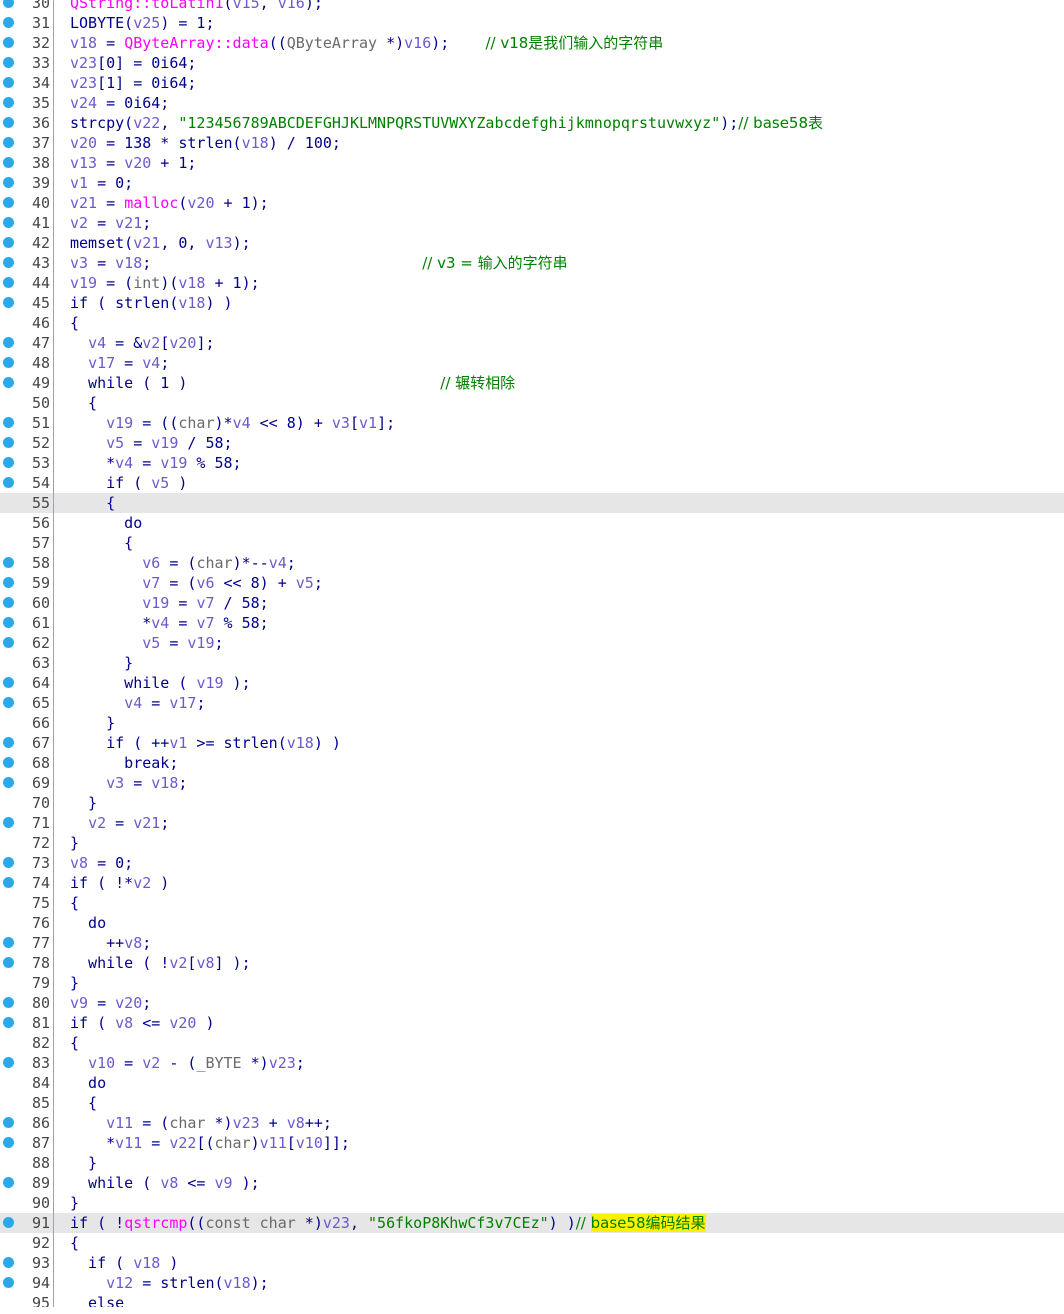 The width and height of the screenshot is (1064, 1314). What do you see at coordinates (532, 183) in the screenshot?
I see `code-line: 39 v1 = 0;` at bounding box center [532, 183].